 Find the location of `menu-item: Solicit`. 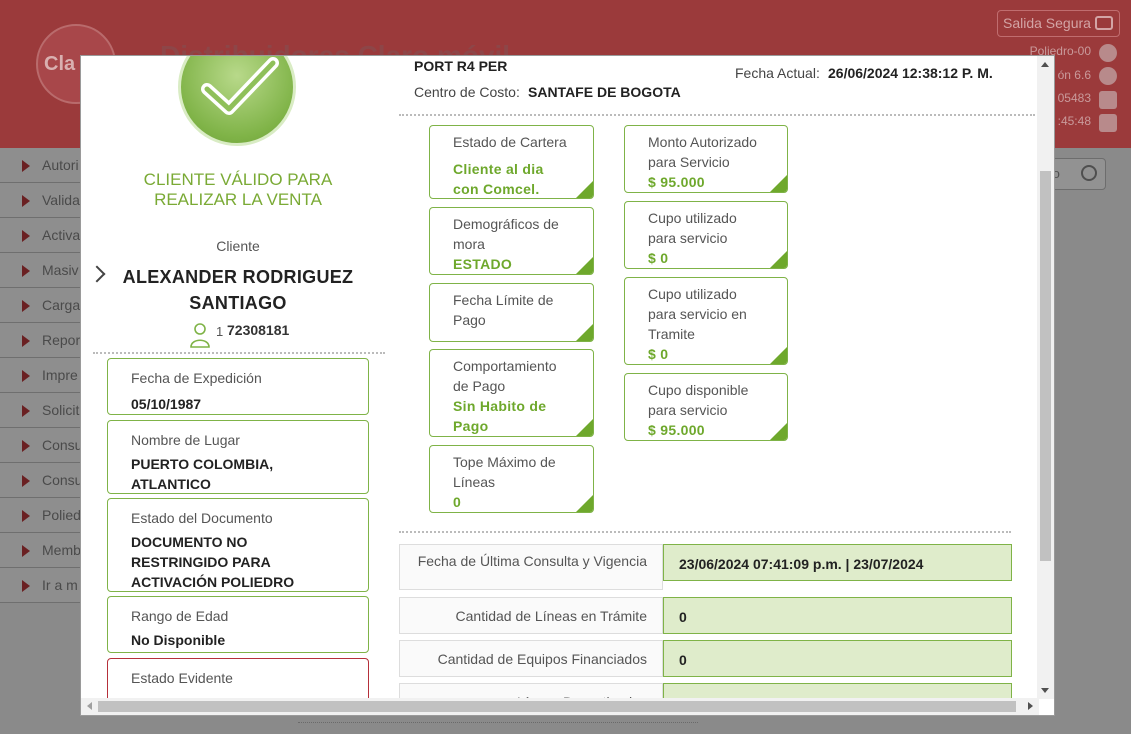

menu-item: Solicit is located at coordinates (46, 410).